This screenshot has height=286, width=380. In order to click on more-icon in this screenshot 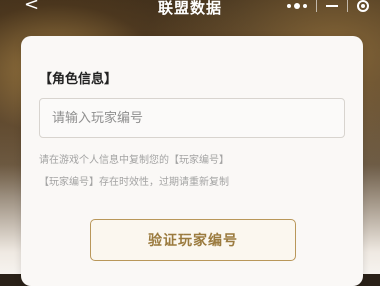, I will do `click(296, 6)`.